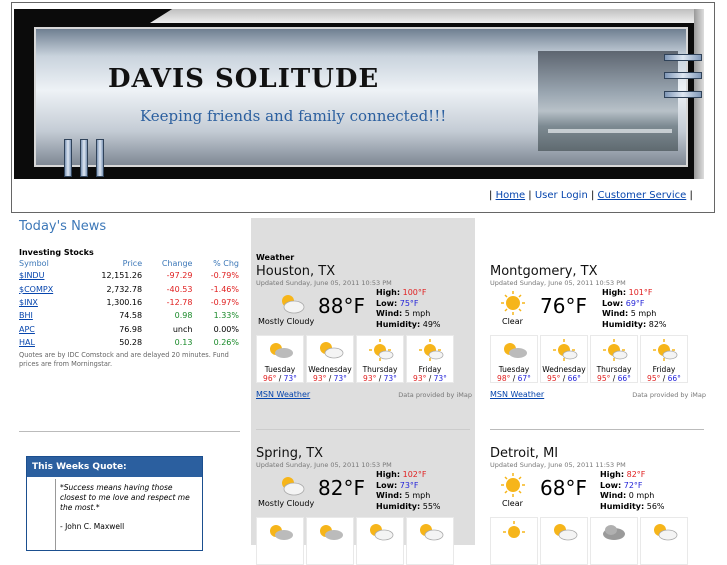 The height and width of the screenshot is (565, 727). What do you see at coordinates (511, 195) in the screenshot?
I see `home-link: Home` at bounding box center [511, 195].